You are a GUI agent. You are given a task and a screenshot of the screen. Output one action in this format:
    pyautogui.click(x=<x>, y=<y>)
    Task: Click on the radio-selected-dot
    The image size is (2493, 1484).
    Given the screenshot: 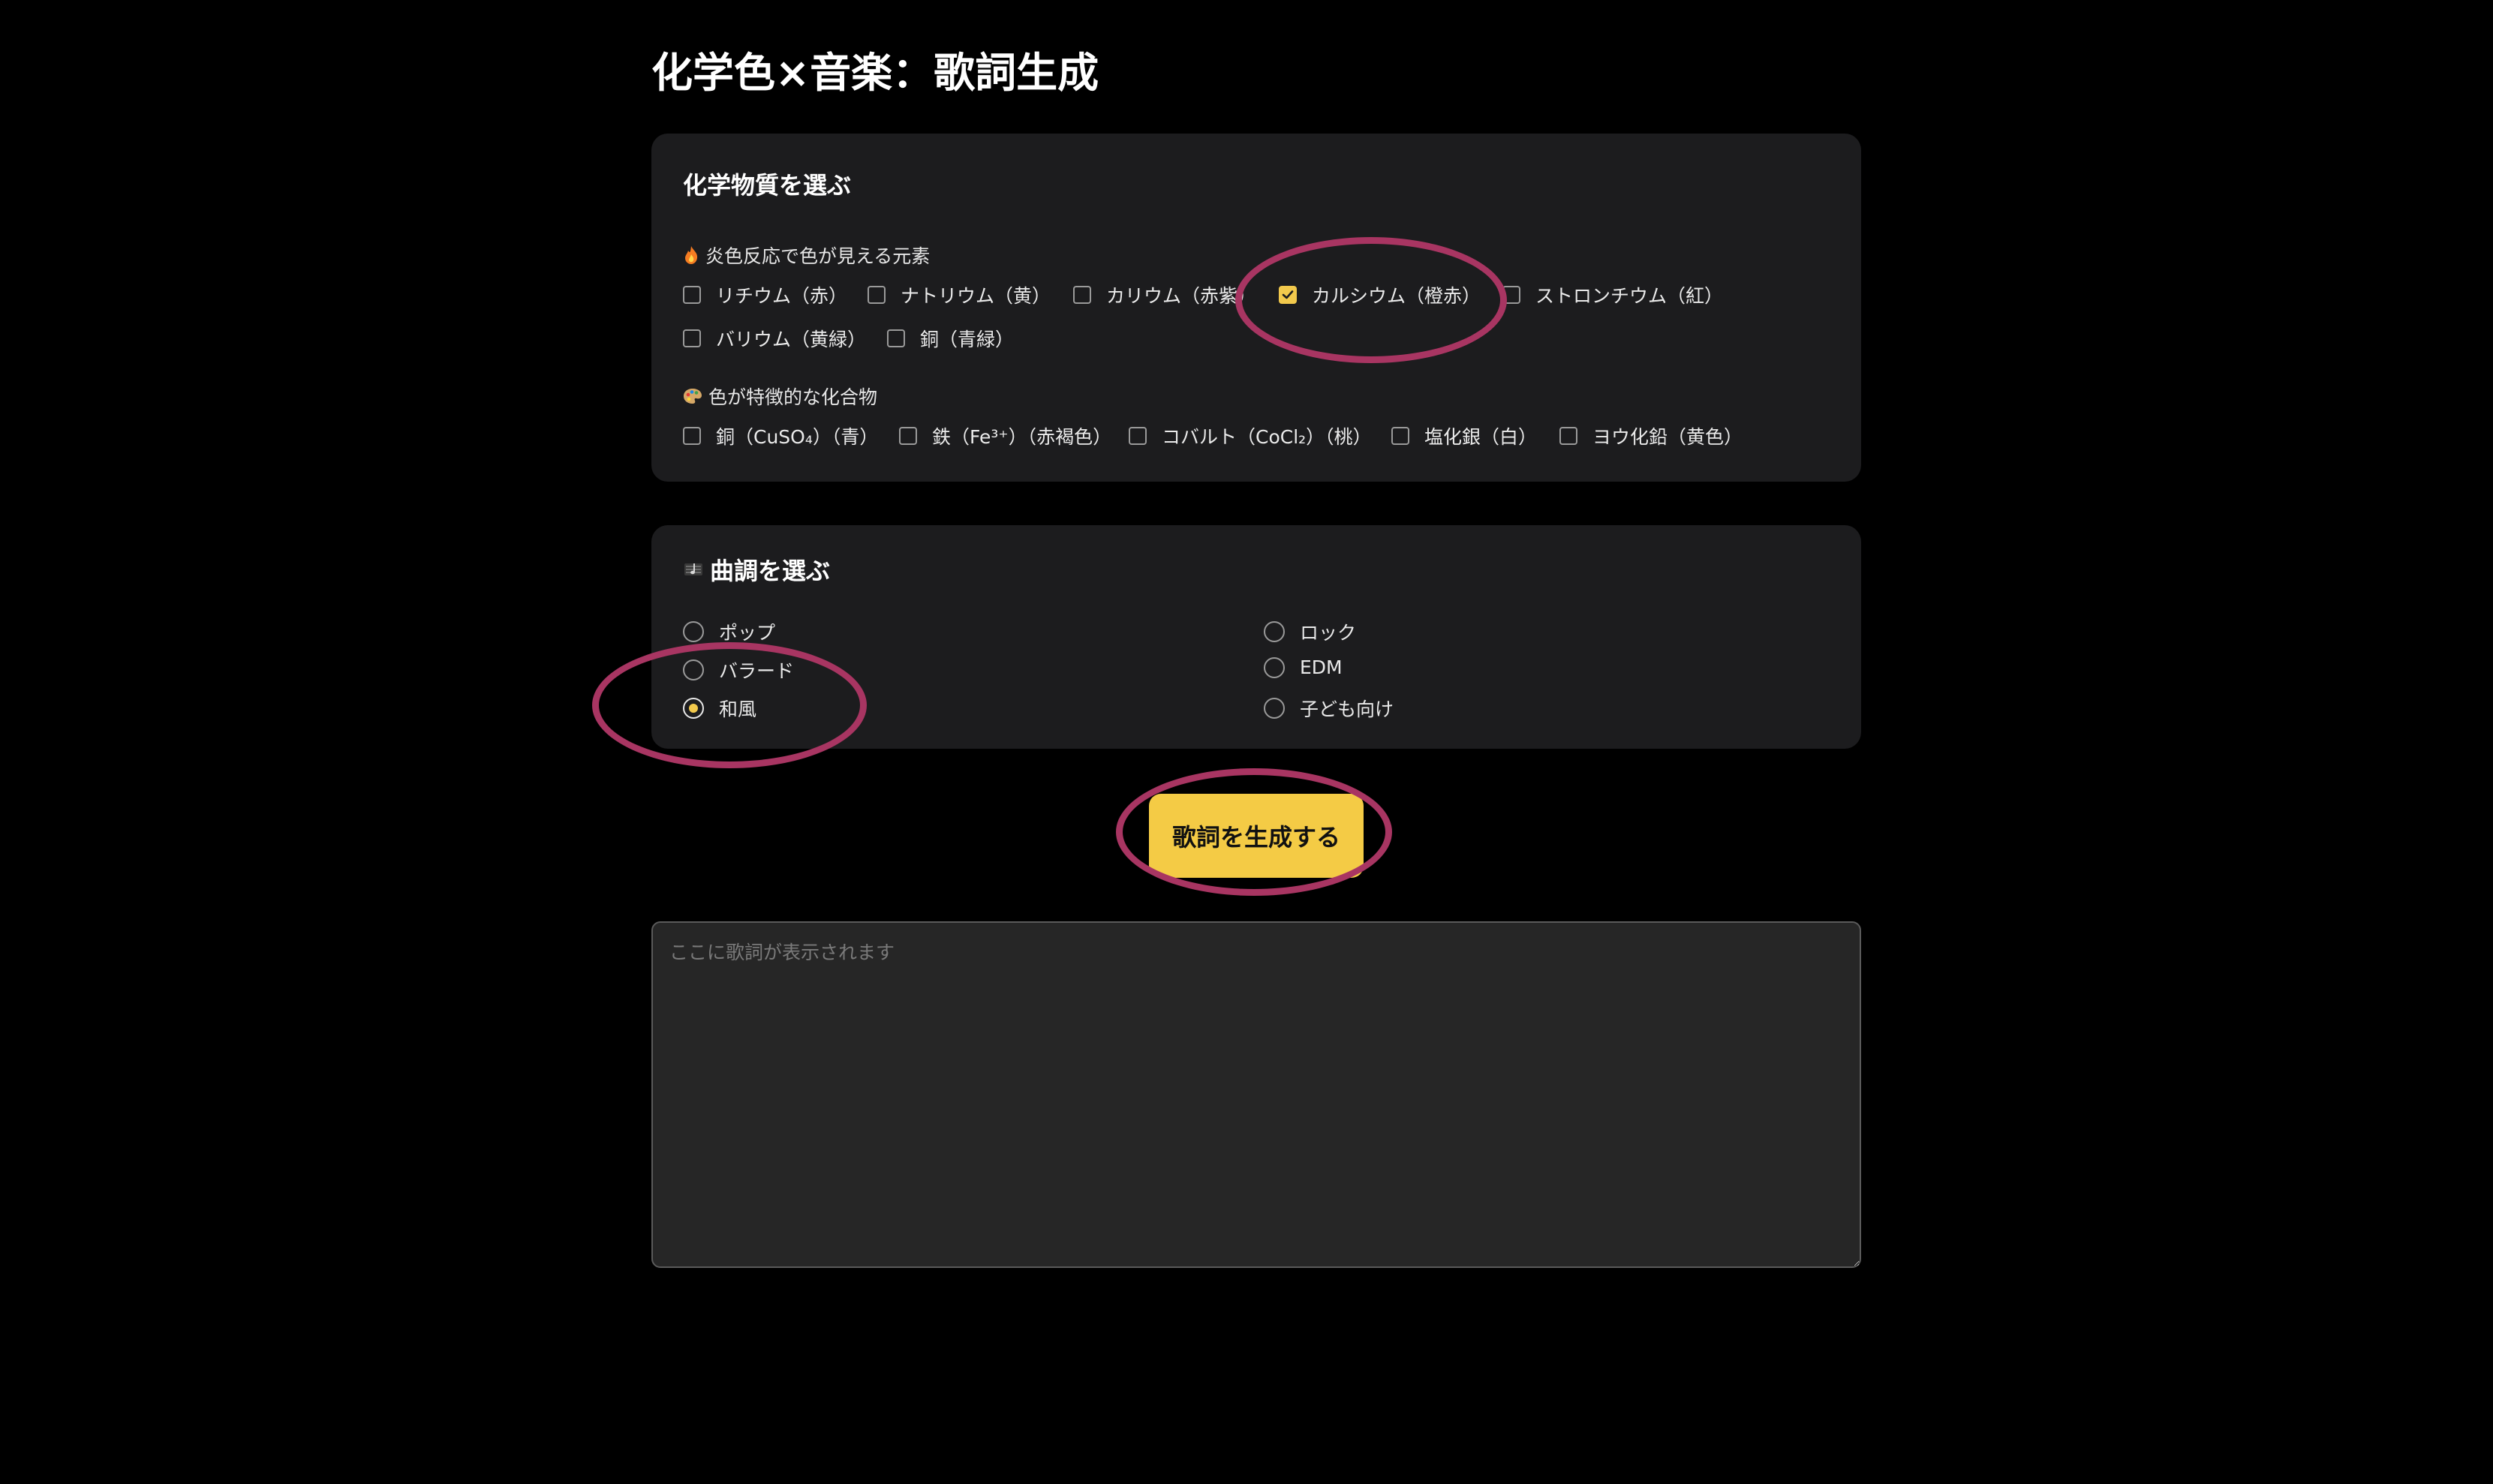 What is the action you would take?
    pyautogui.click(x=693, y=708)
    